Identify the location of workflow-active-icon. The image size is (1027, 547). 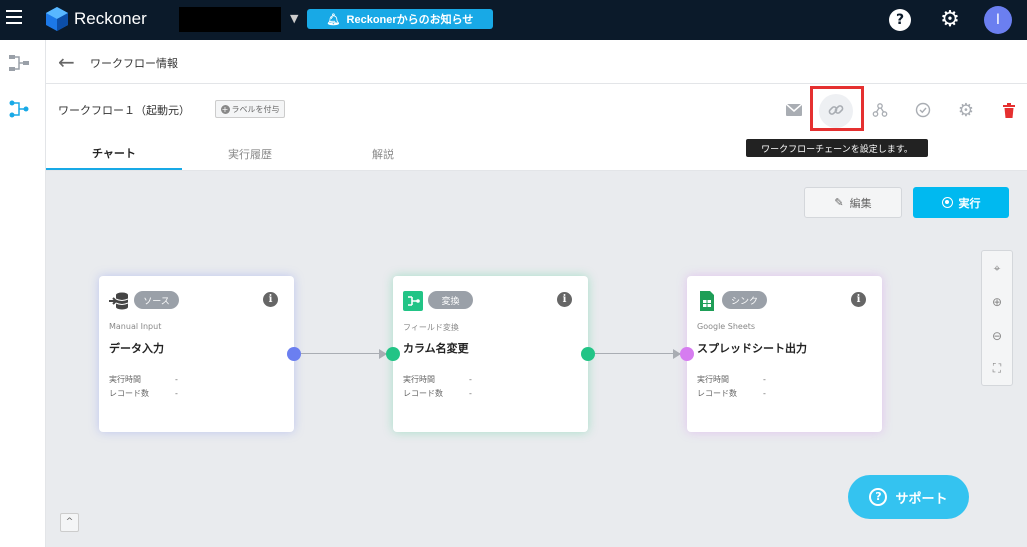
(19, 109).